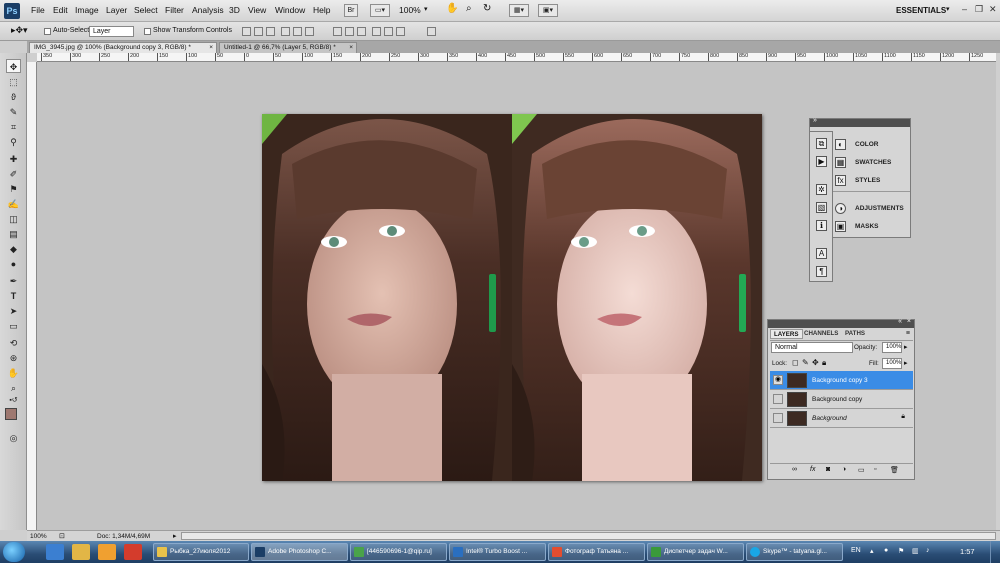 The width and height of the screenshot is (1000, 563). What do you see at coordinates (258, 31) in the screenshot?
I see `align-vcenter-icon` at bounding box center [258, 31].